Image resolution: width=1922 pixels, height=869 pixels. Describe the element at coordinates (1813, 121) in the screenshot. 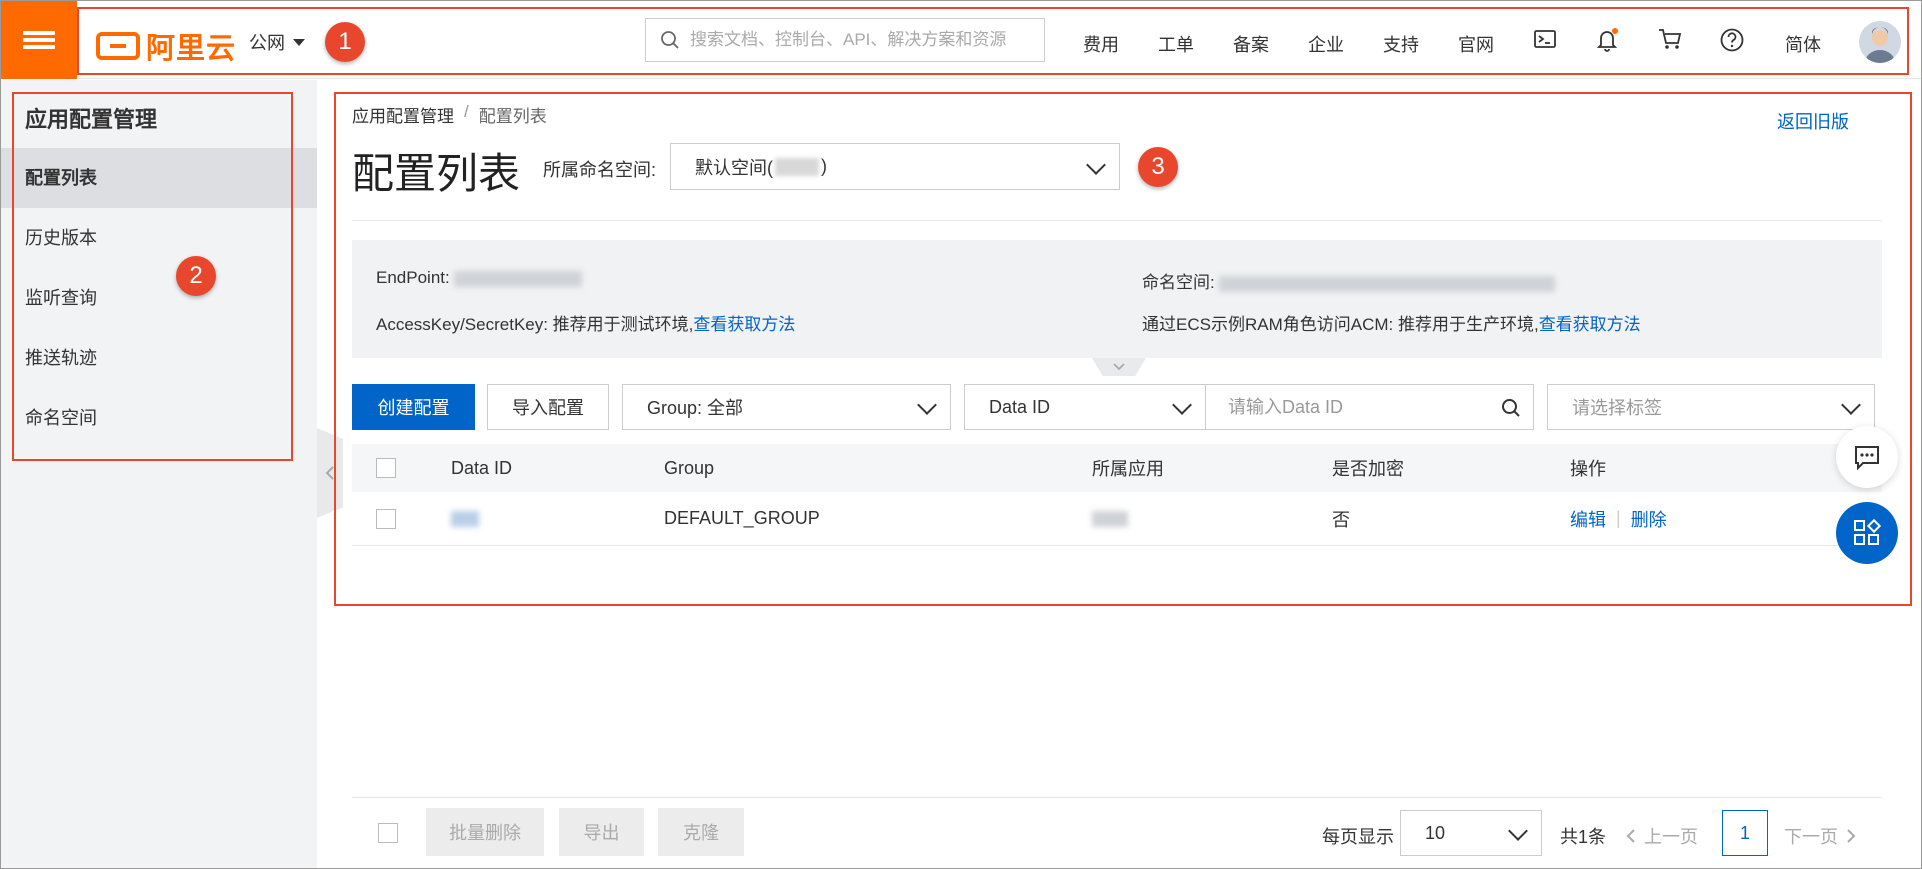

I see `return-old-version-link: 返回旧版` at that location.